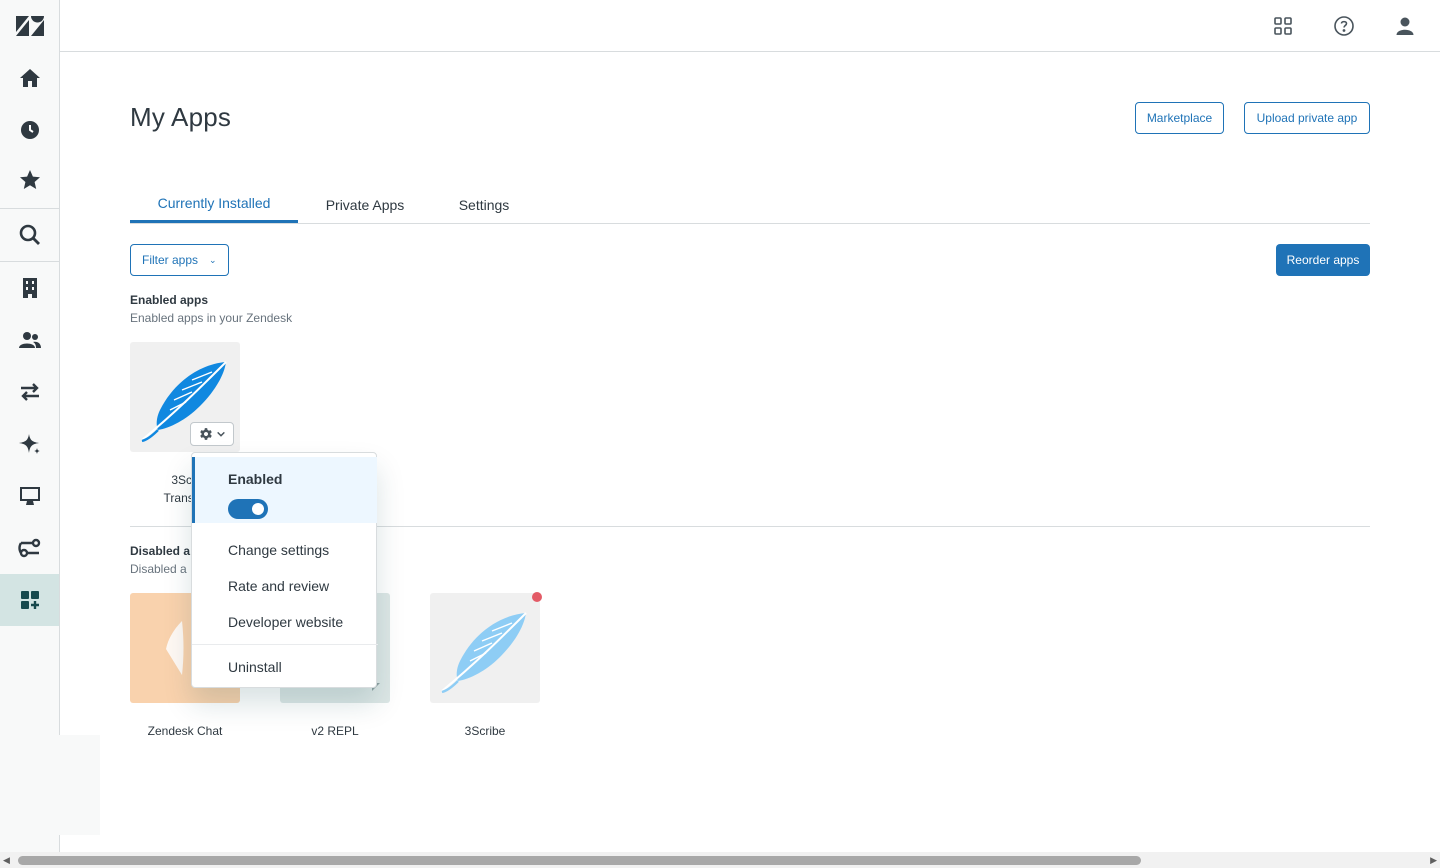  Describe the element at coordinates (6, 860) in the screenshot. I see `scroll-left-icon: ◀` at that location.